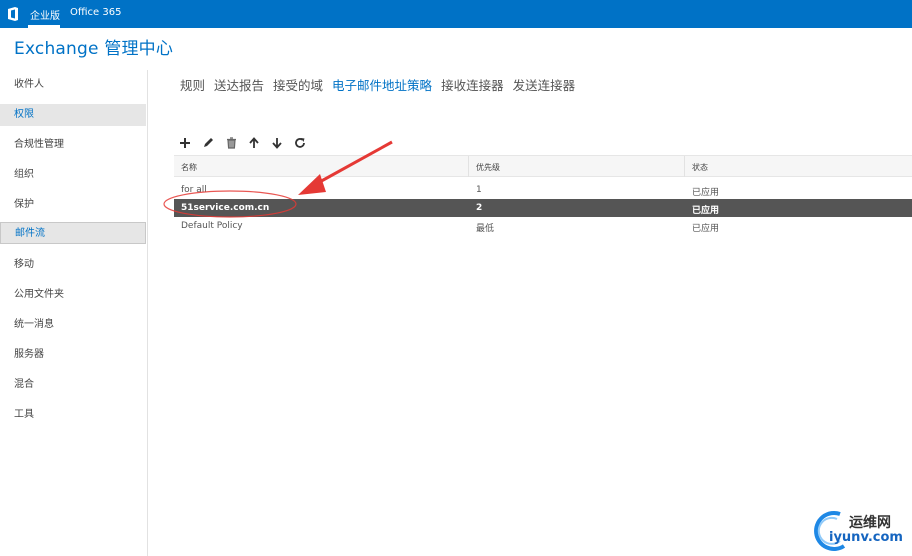  Describe the element at coordinates (73, 175) in the screenshot. I see `nav-item-organization: 组织` at that location.